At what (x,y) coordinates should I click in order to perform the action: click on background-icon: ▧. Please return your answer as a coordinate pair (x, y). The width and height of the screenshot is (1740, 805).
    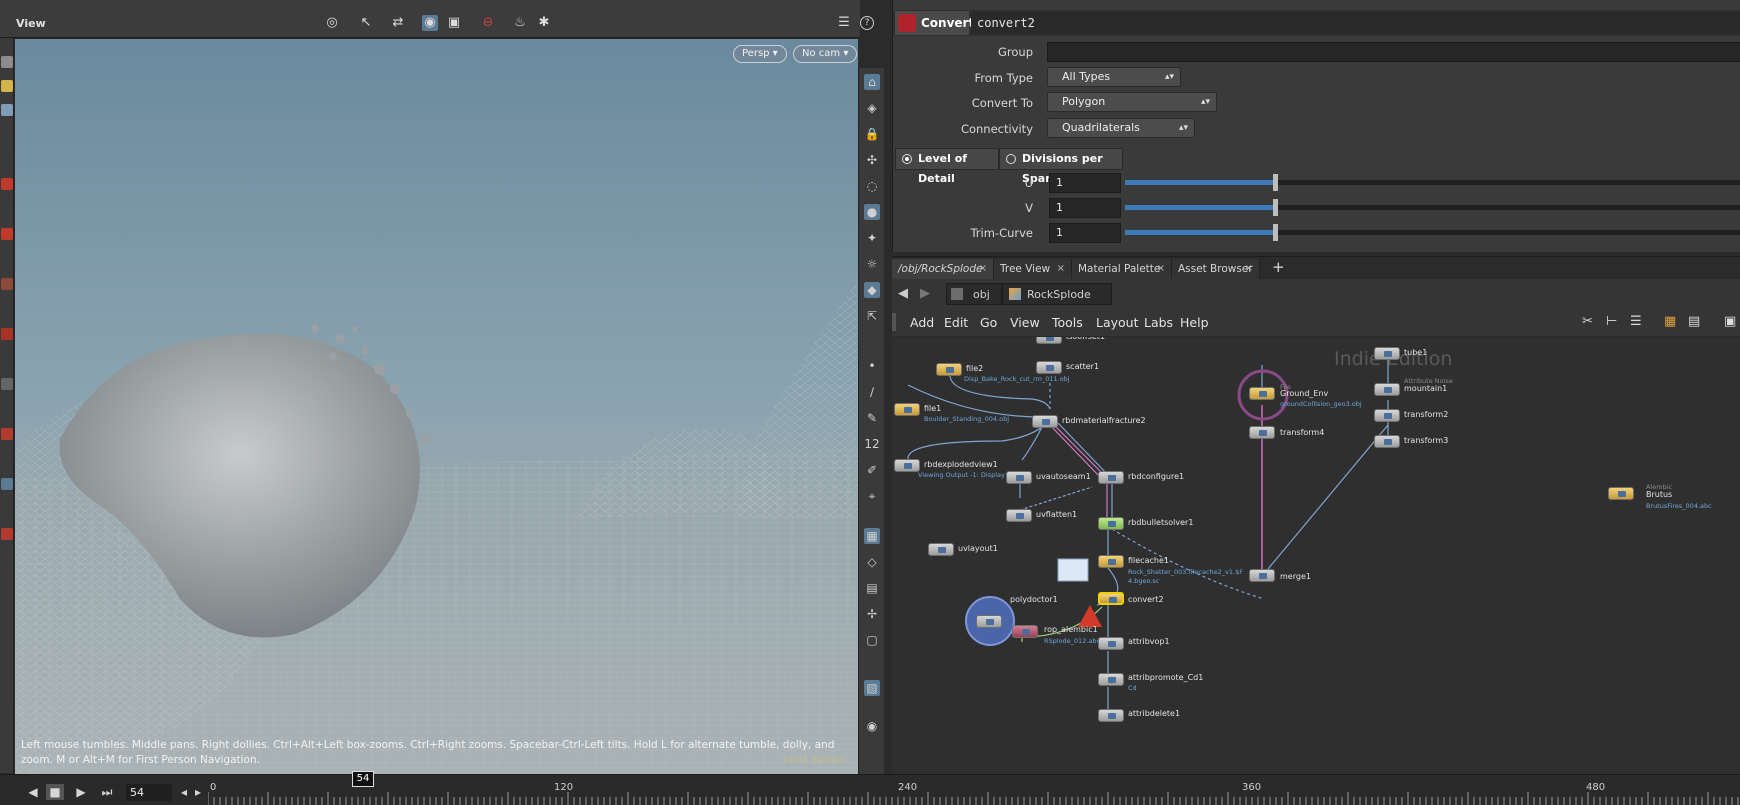
    Looking at the image, I should click on (872, 688).